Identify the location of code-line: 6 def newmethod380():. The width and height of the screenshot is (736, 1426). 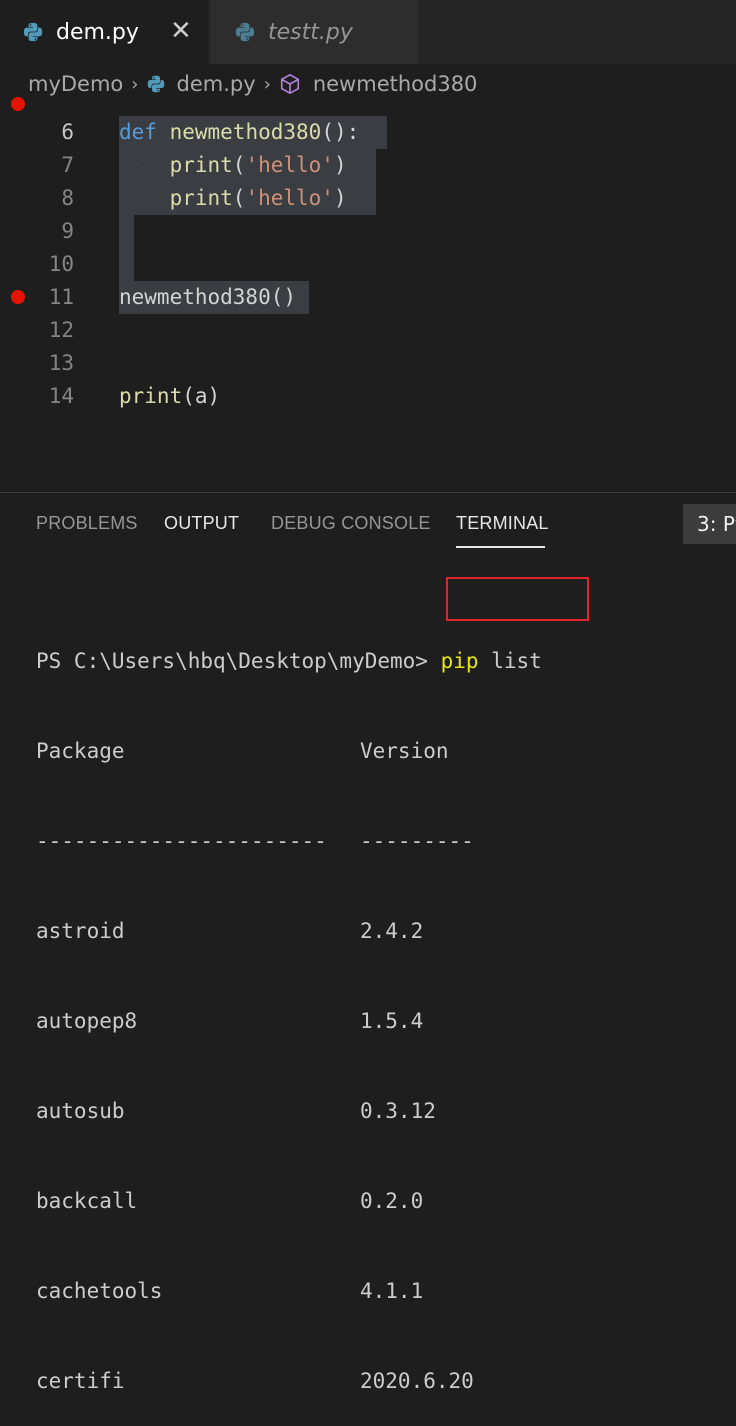
(368, 132).